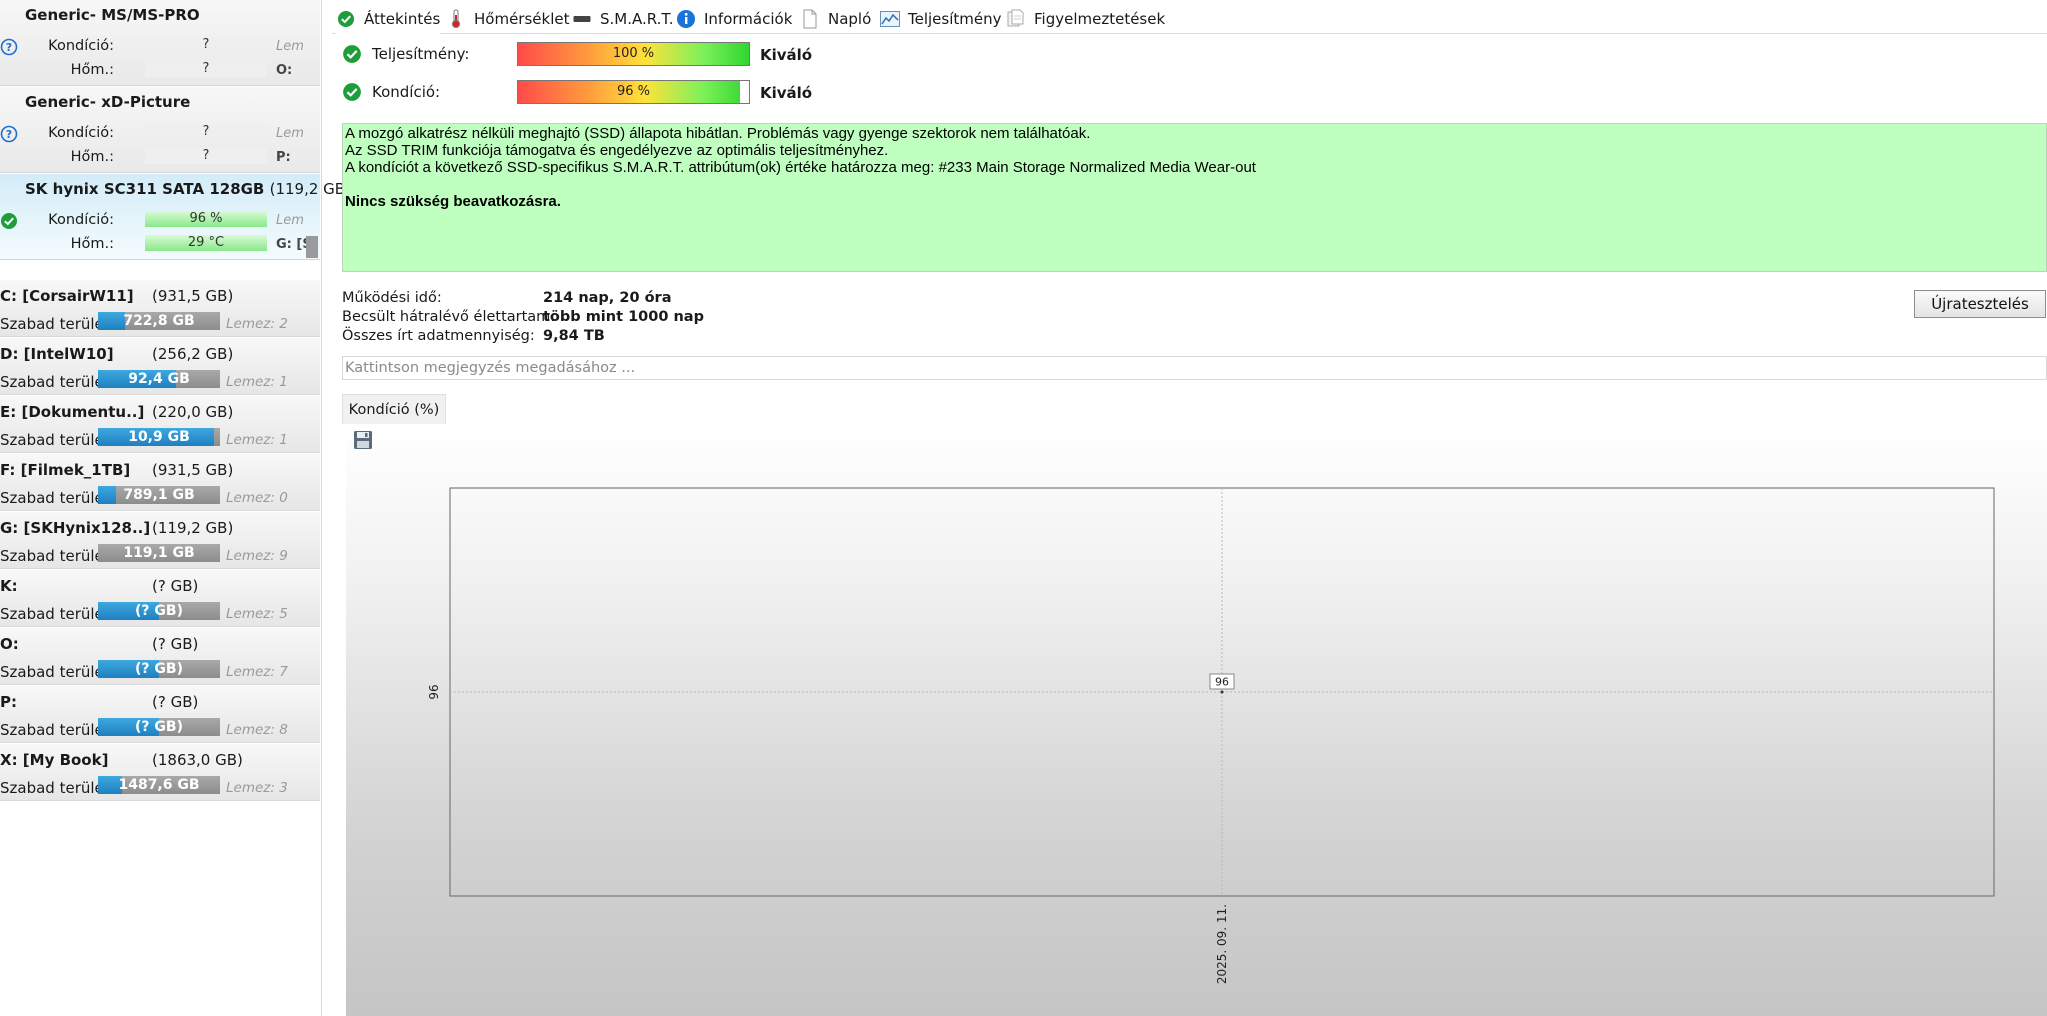 Image resolution: width=2047 pixels, height=1016 pixels. What do you see at coordinates (890, 19) in the screenshot?
I see `performance-chart-icon` at bounding box center [890, 19].